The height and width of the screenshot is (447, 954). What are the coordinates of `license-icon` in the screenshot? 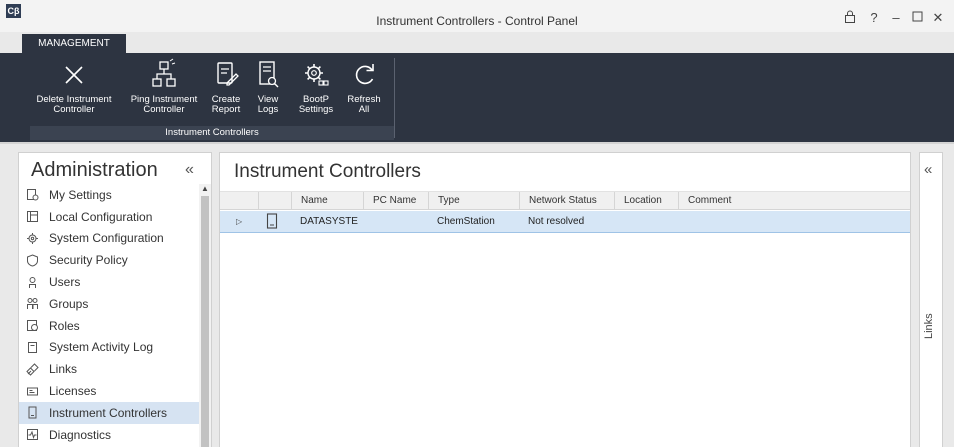 It's located at (32, 391).